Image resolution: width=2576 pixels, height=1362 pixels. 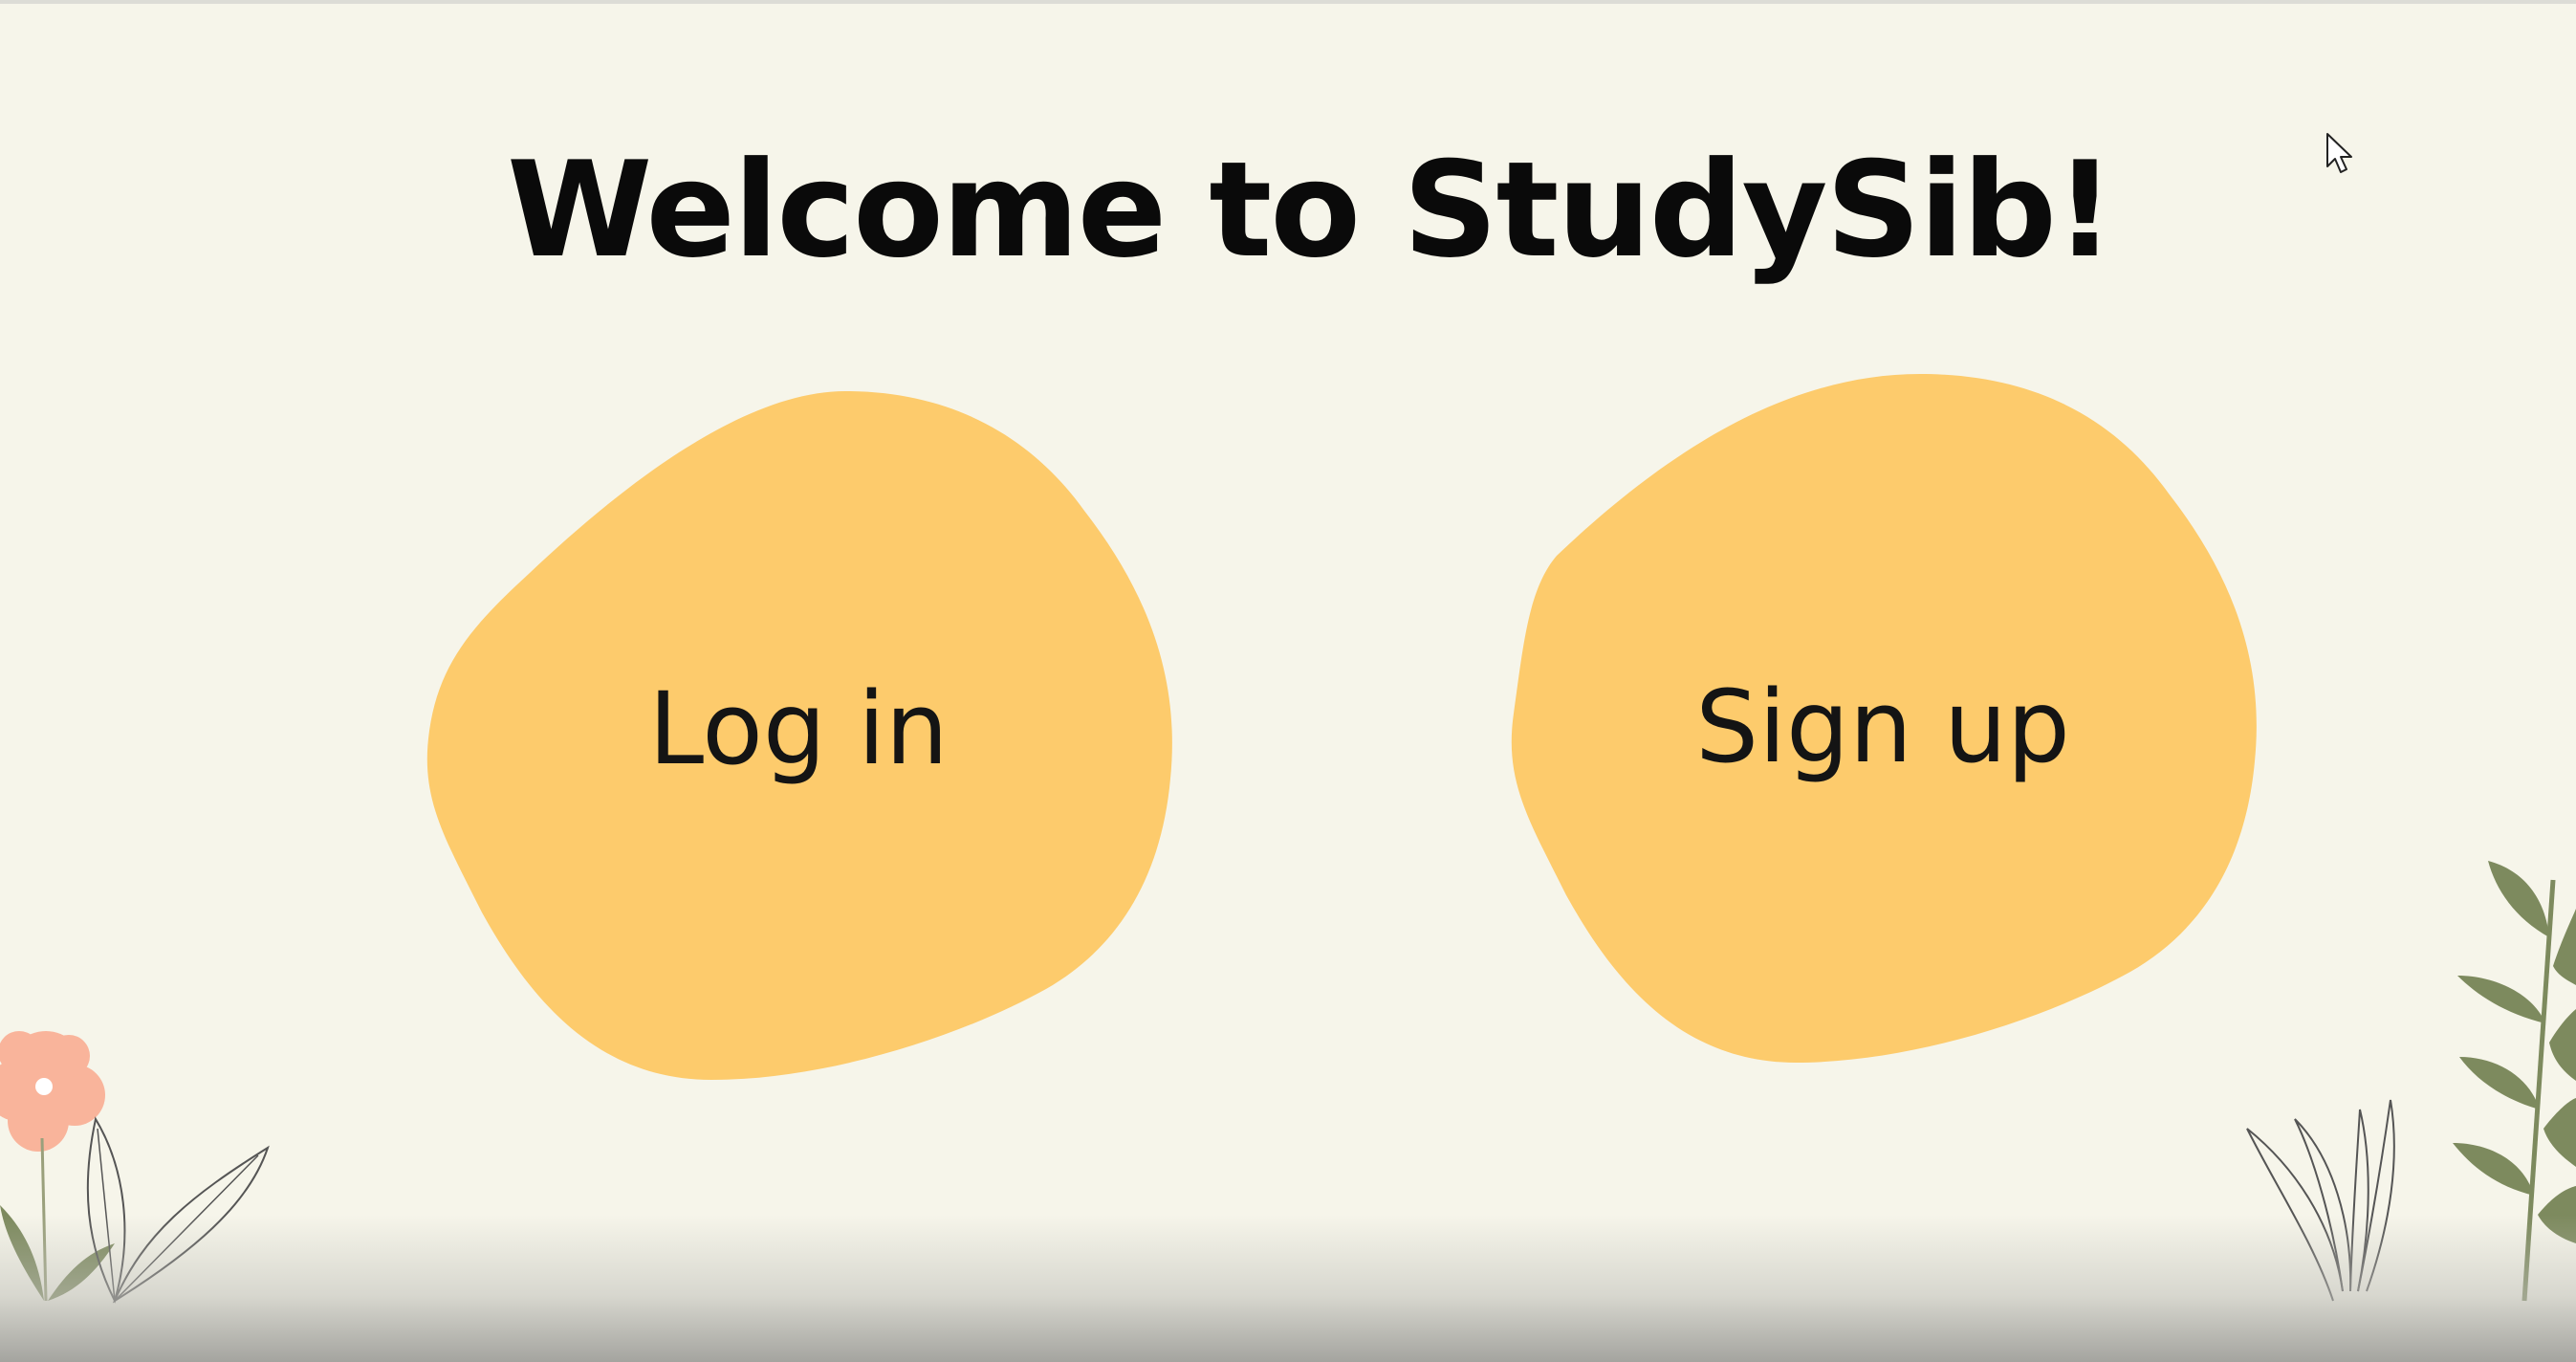 What do you see at coordinates (798, 728) in the screenshot?
I see `login-label: Log in` at bounding box center [798, 728].